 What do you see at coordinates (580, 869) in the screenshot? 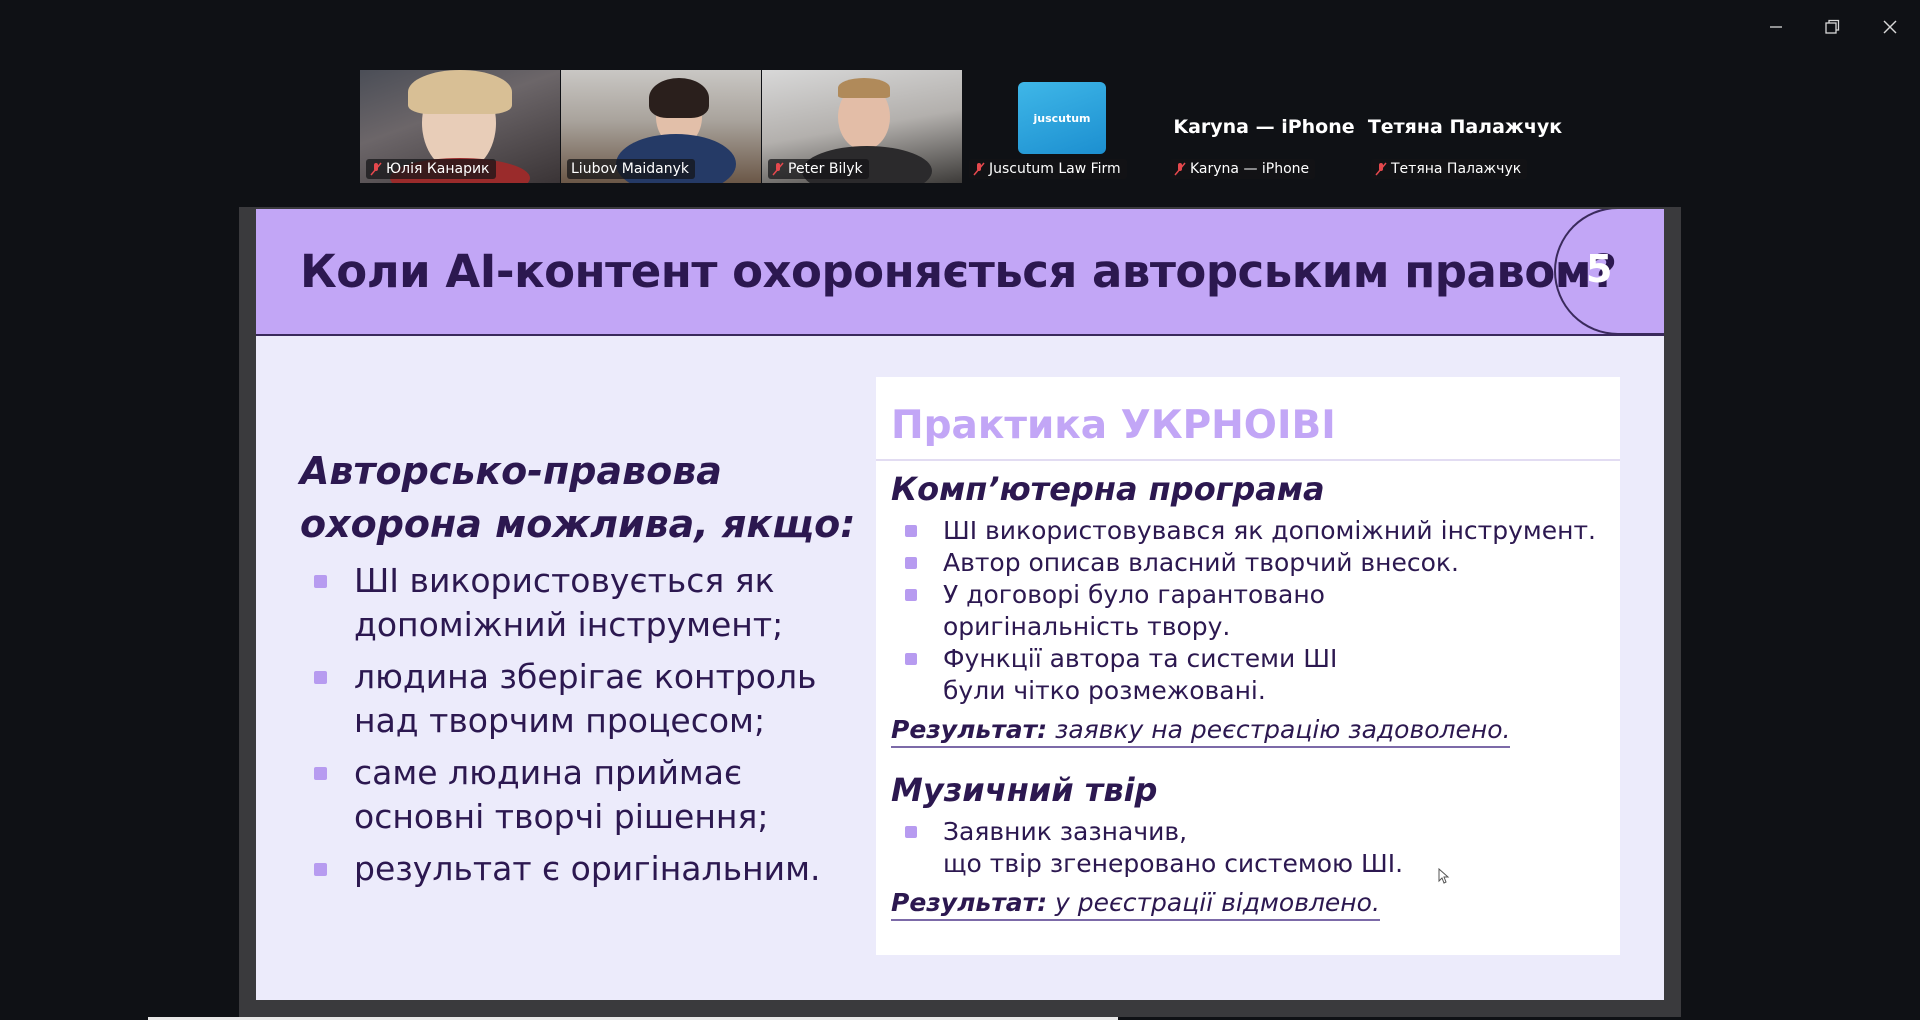
I see `list-item: результат є оригінальним.` at bounding box center [580, 869].